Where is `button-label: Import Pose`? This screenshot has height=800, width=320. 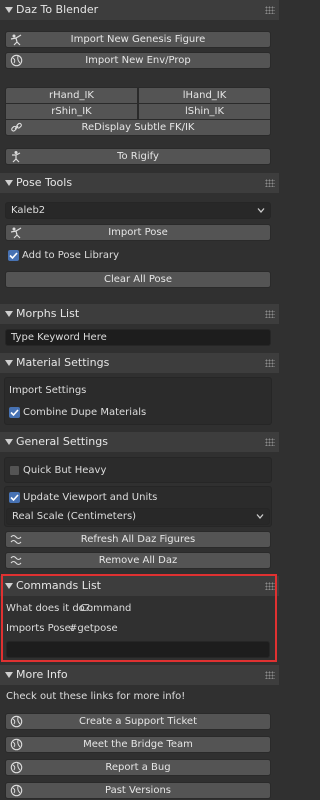 button-label: Import Pose is located at coordinates (138, 232).